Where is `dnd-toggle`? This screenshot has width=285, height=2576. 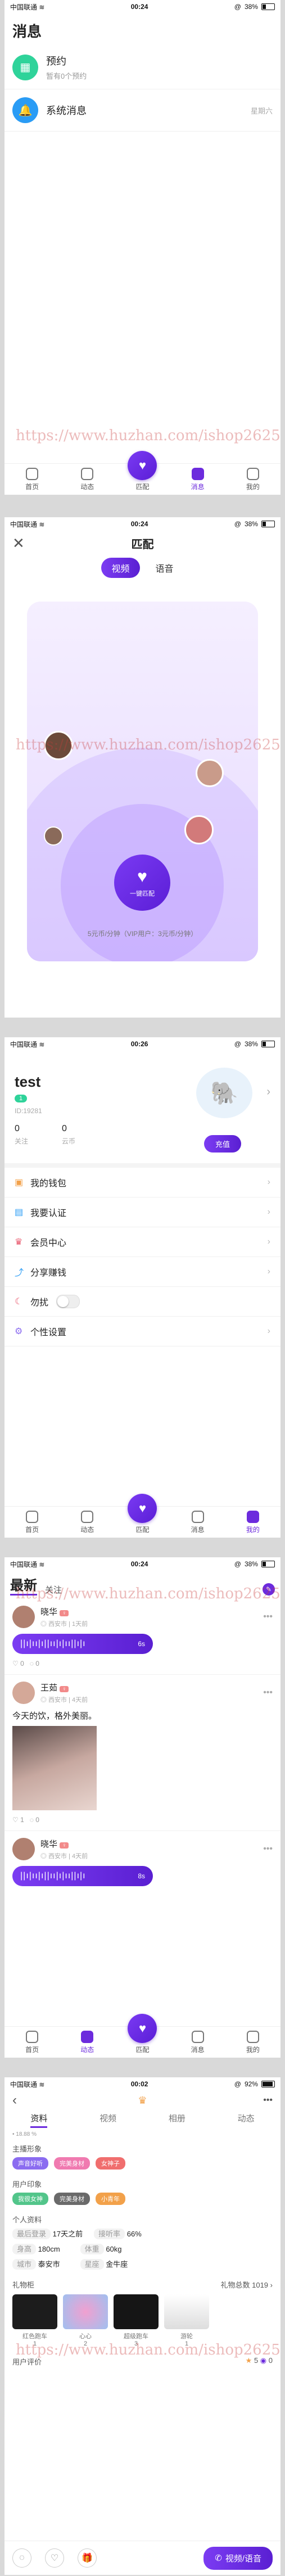 dnd-toggle is located at coordinates (68, 1301).